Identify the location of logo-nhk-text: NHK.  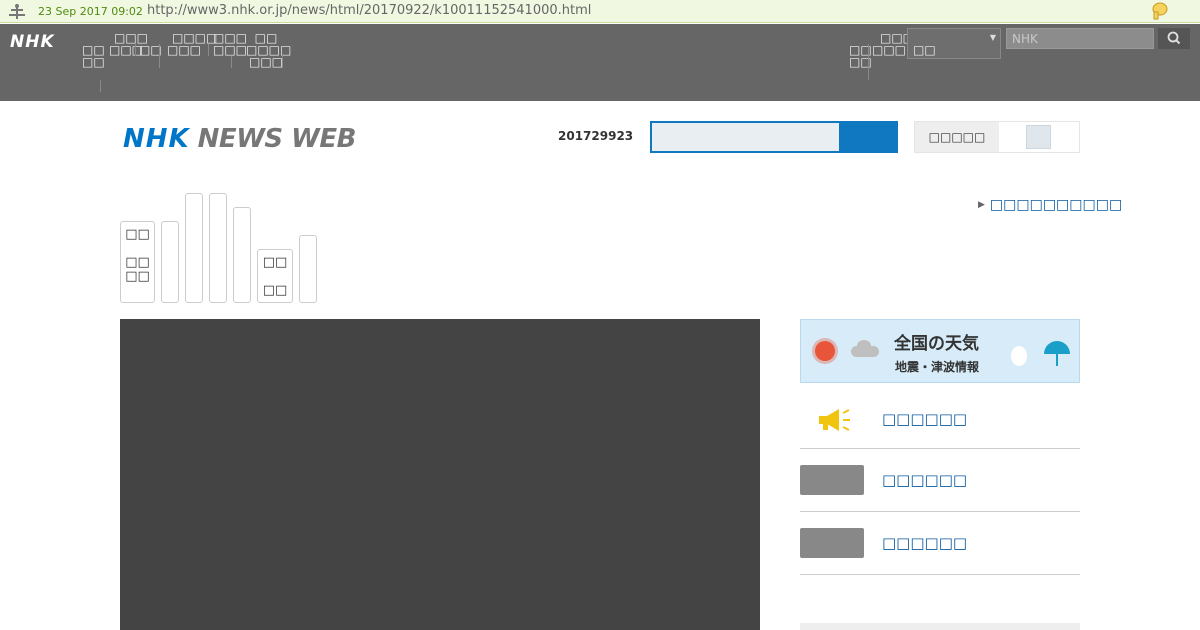
(156, 139).